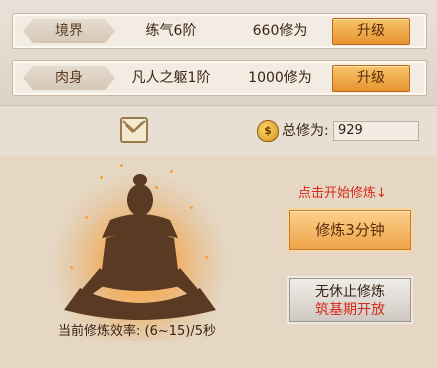 This screenshot has height=368, width=437. I want to click on train-3min-button: 修炼3分钟, so click(350, 230).